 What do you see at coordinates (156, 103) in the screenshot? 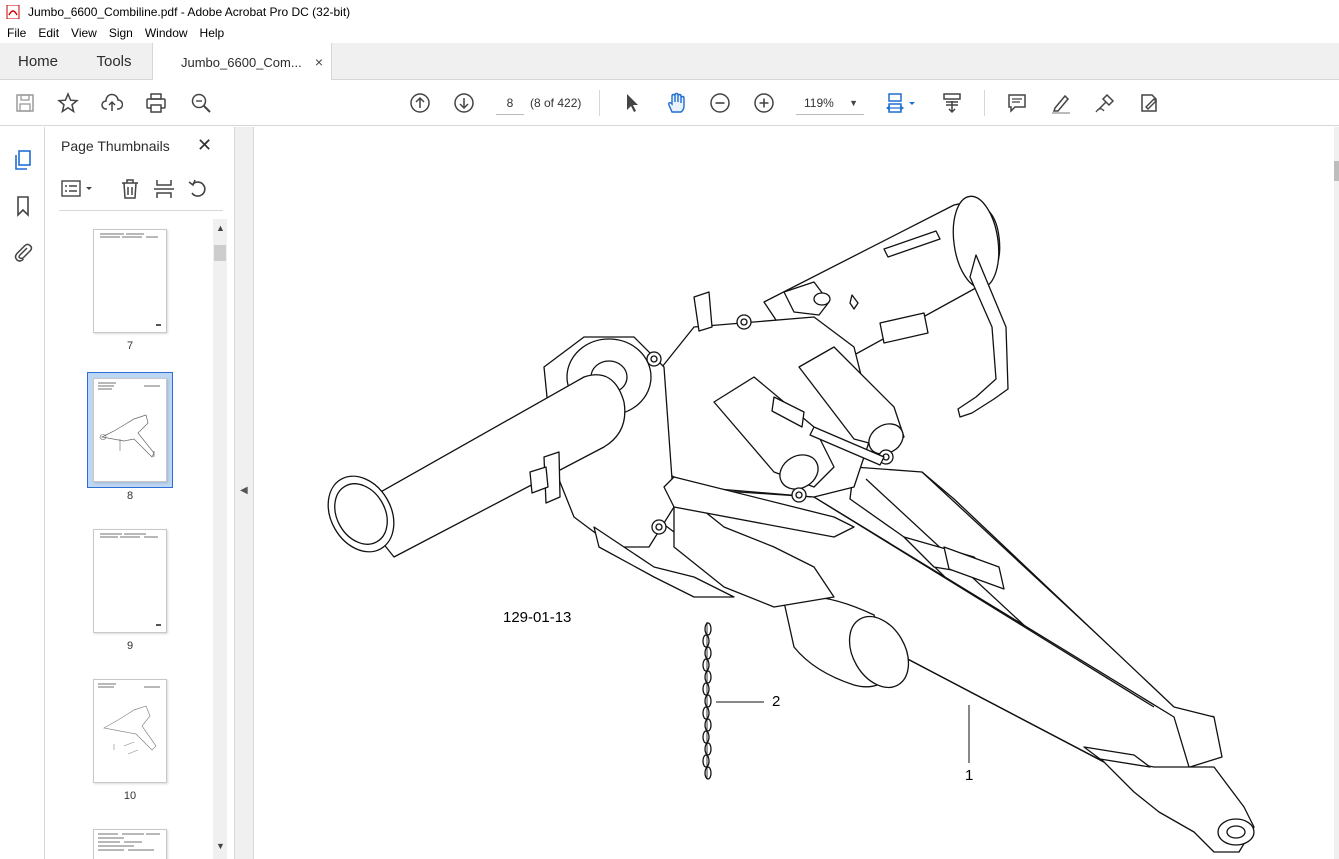
I see `print-icon` at bounding box center [156, 103].